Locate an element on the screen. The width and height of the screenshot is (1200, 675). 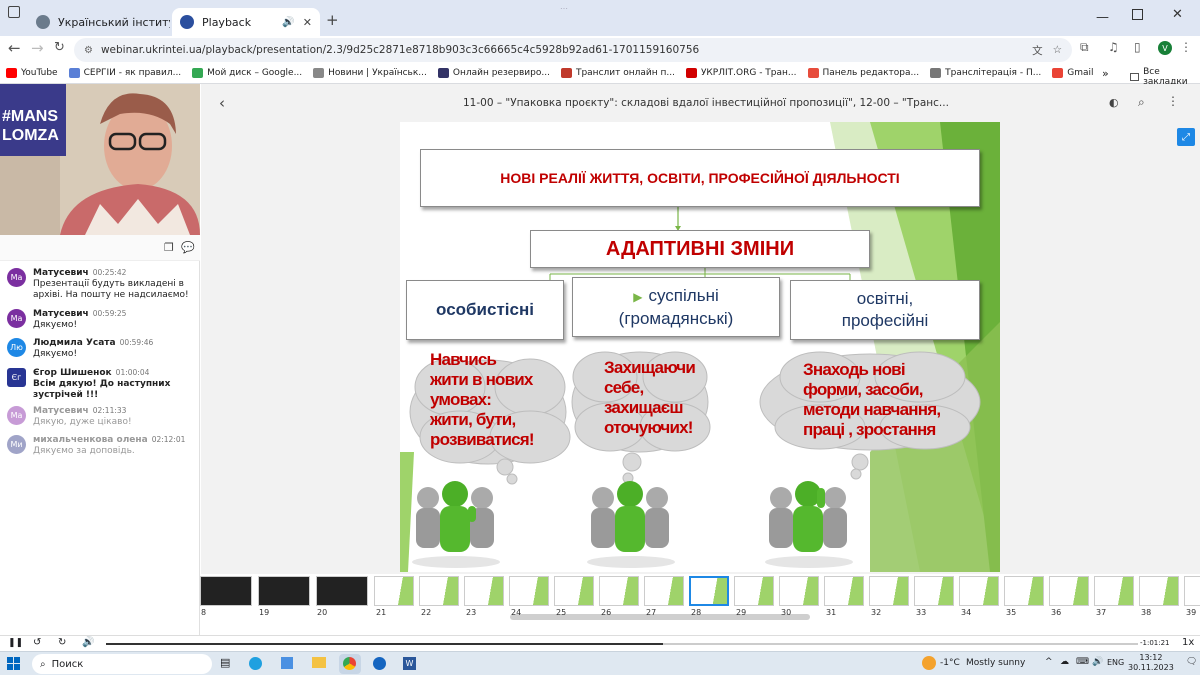
theme-toggle-icon: ◐ is located at coordinates (1114, 102).